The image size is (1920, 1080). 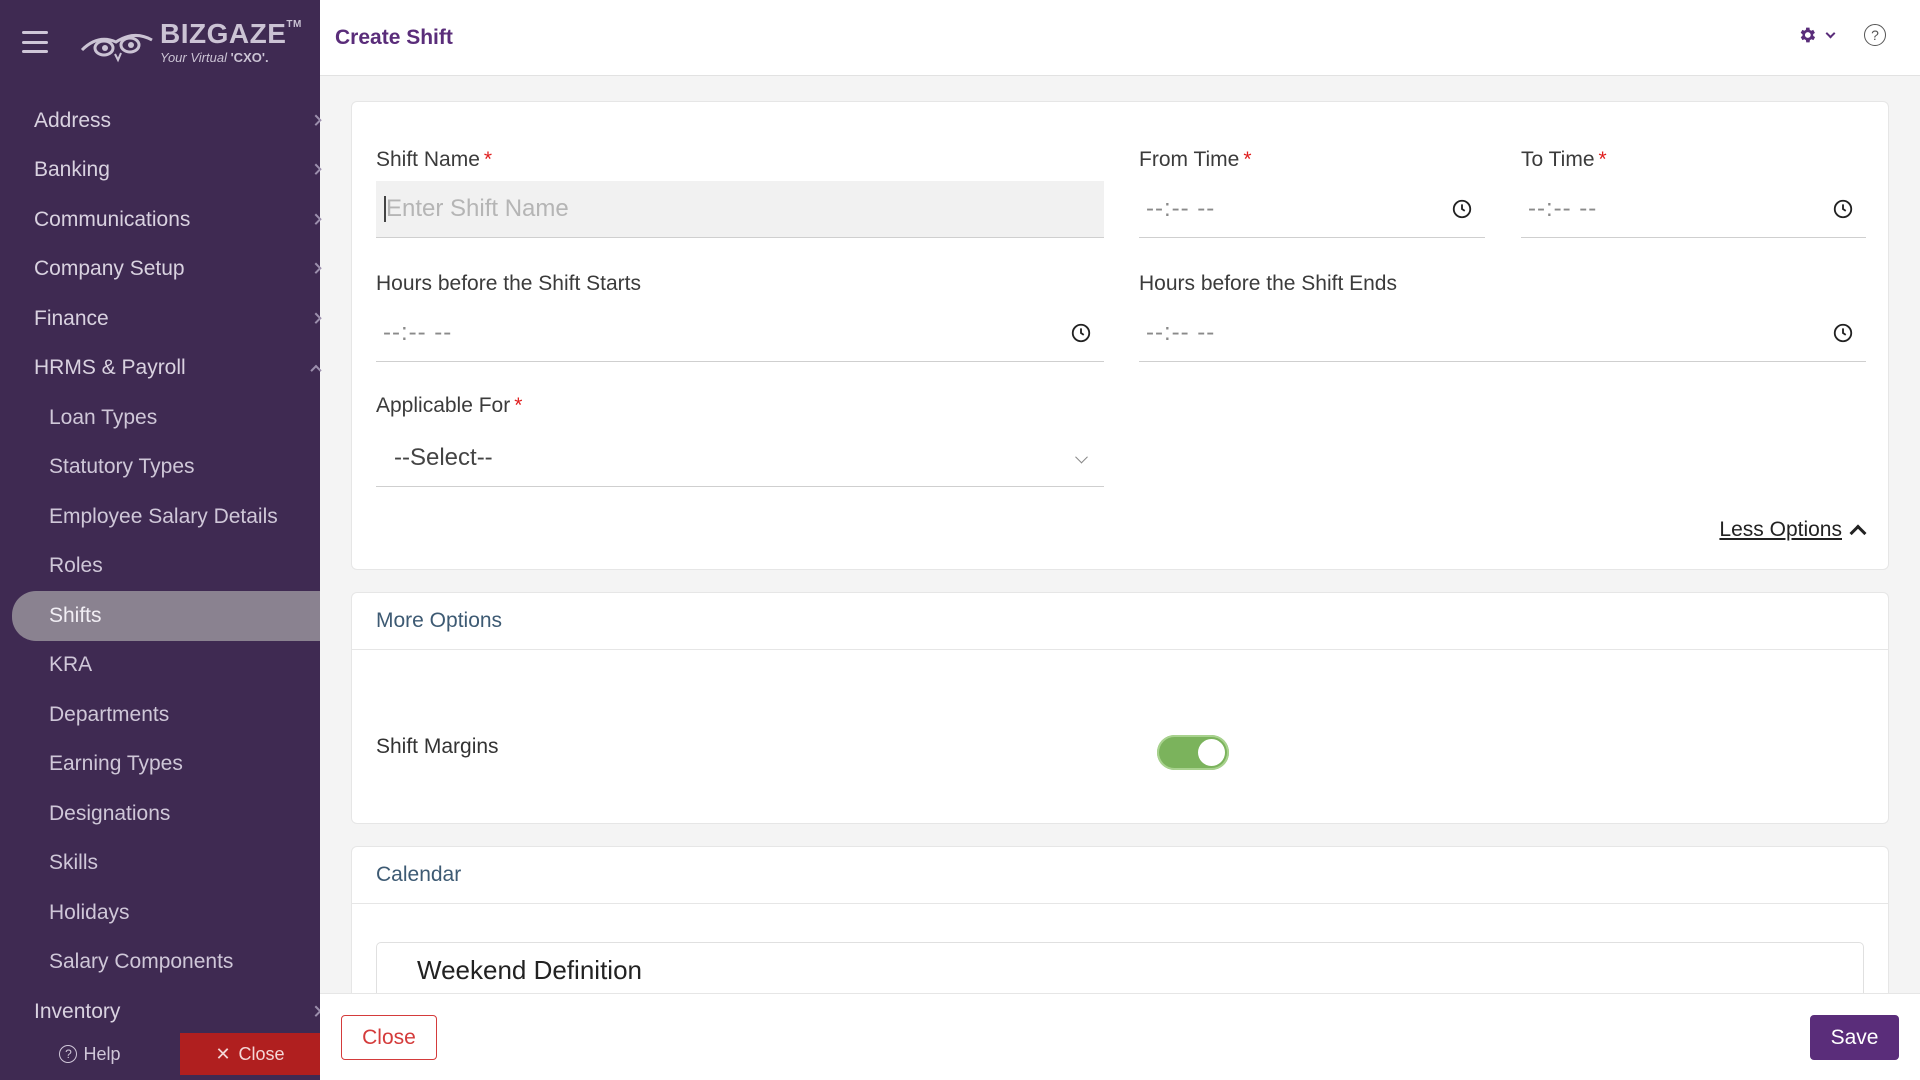 What do you see at coordinates (160, 666) in the screenshot?
I see `sidebar-subitem-kra: KRA` at bounding box center [160, 666].